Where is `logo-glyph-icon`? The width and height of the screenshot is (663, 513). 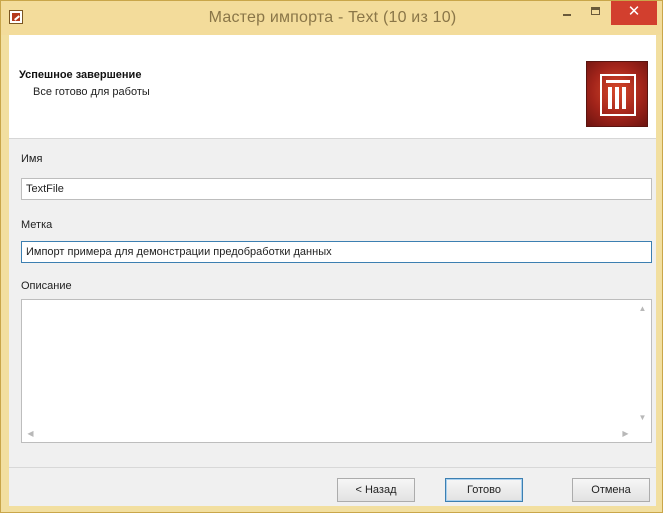
logo-glyph-icon is located at coordinates (618, 95).